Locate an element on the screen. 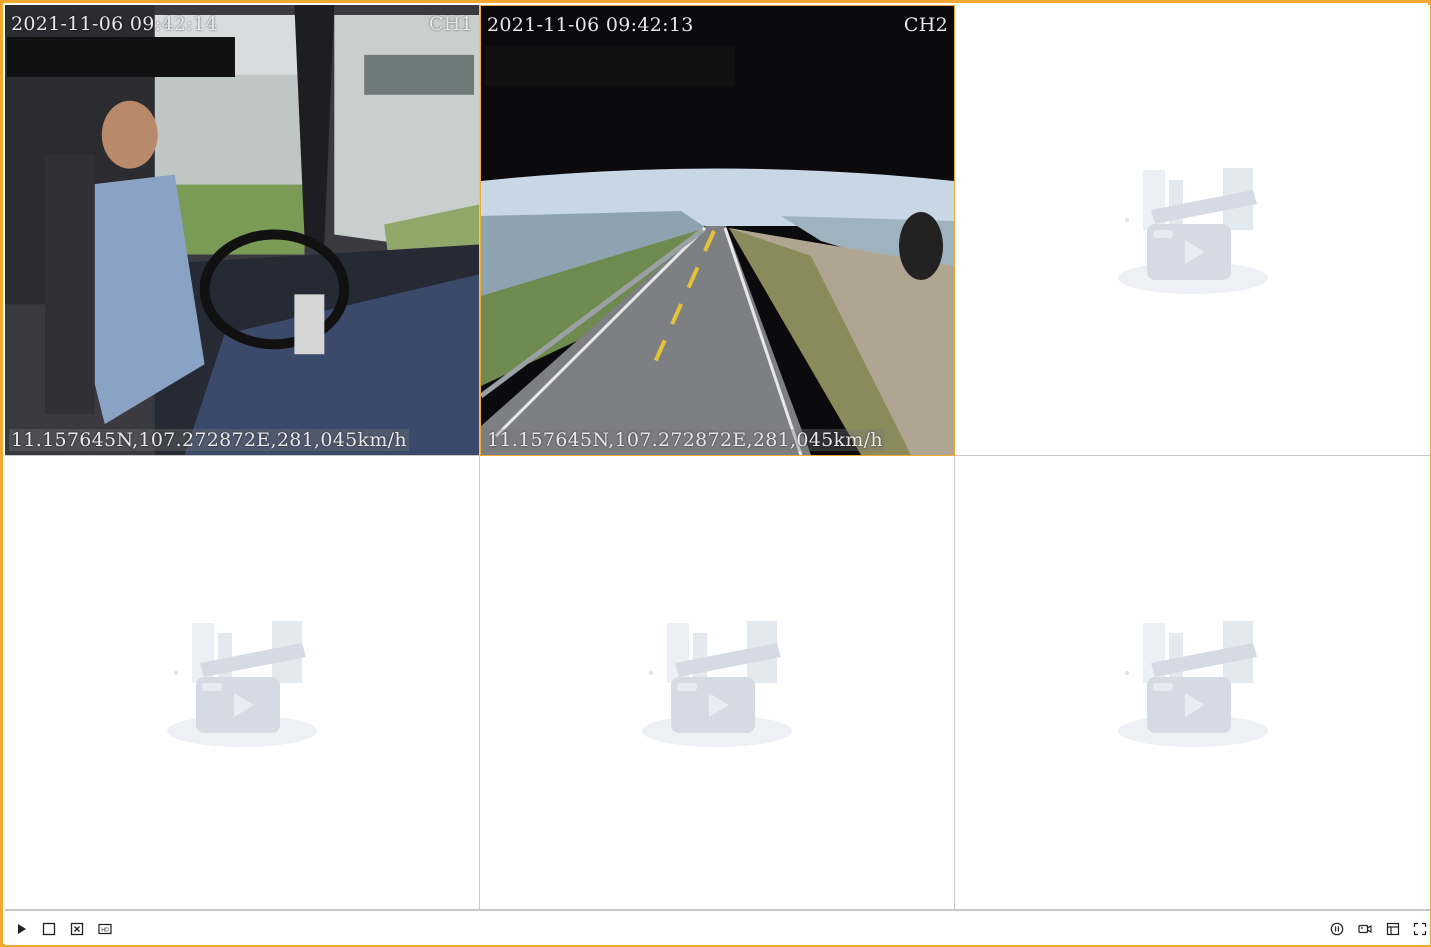 The width and height of the screenshot is (1431, 947). record-icon is located at coordinates (1365, 929).